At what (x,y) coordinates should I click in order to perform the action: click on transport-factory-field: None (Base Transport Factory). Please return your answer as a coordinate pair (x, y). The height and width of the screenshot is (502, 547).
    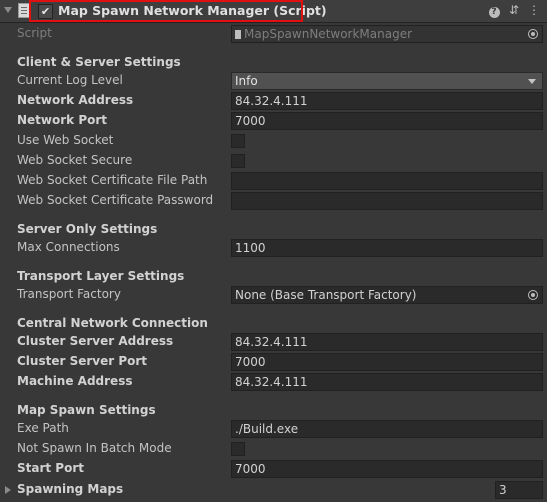
    Looking at the image, I should click on (387, 295).